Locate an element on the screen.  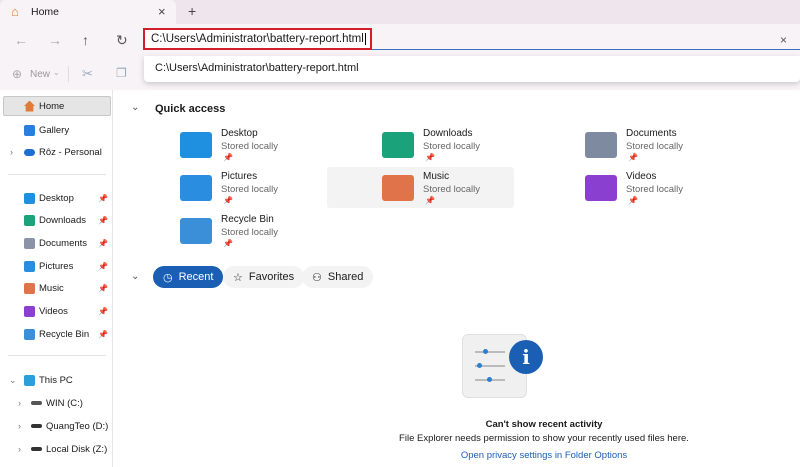
sidebar-label: Desktop is located at coordinates (56, 198).